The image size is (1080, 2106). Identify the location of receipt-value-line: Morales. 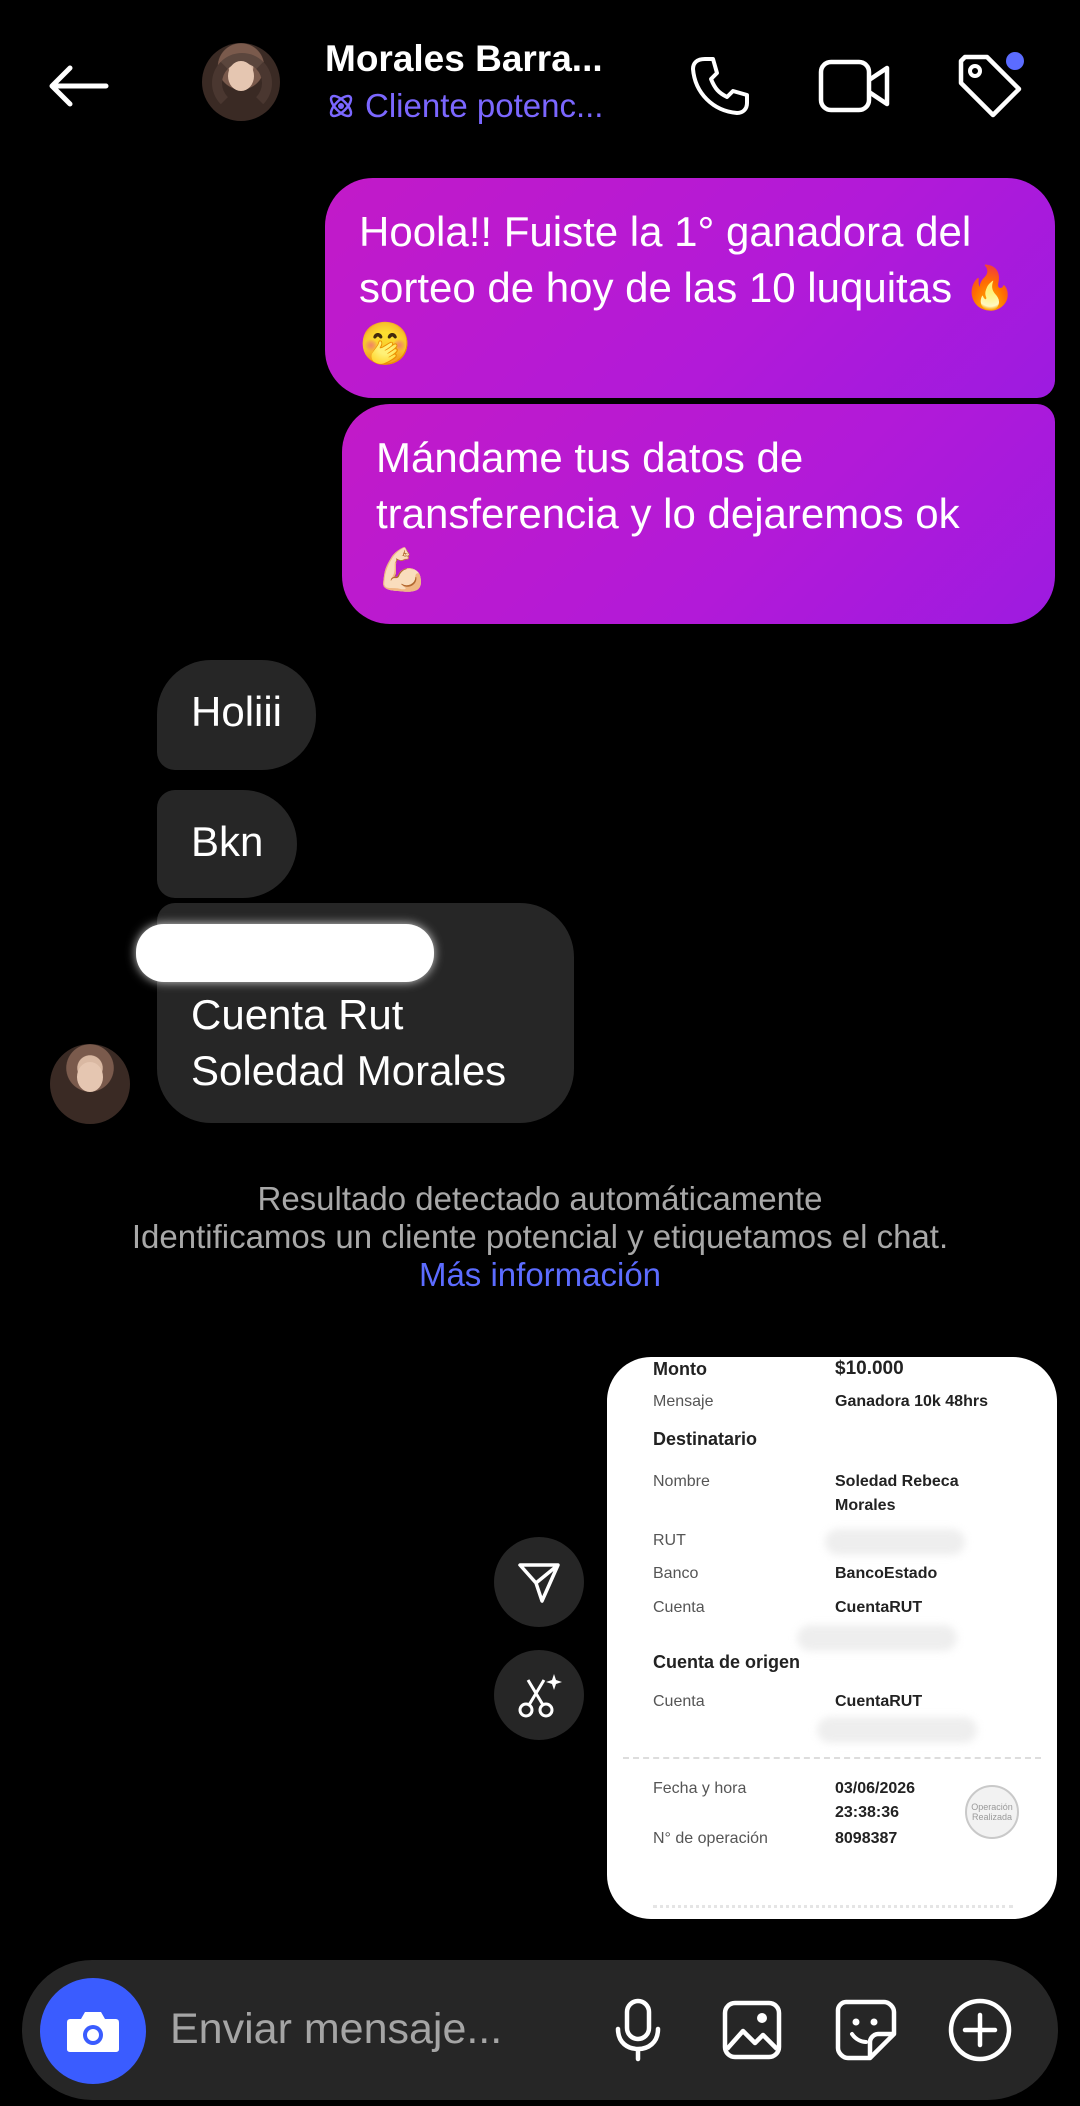
(865, 1505).